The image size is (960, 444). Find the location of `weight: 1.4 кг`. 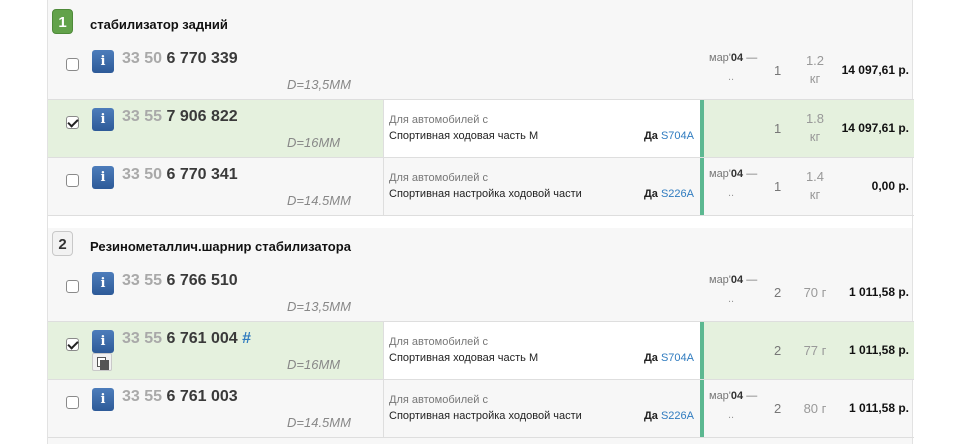

weight: 1.4 кг is located at coordinates (815, 185).